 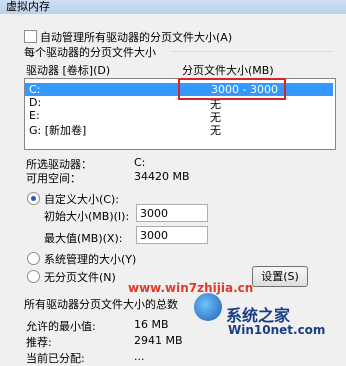 I want to click on list-item: E: 无, so click(x=179, y=116).